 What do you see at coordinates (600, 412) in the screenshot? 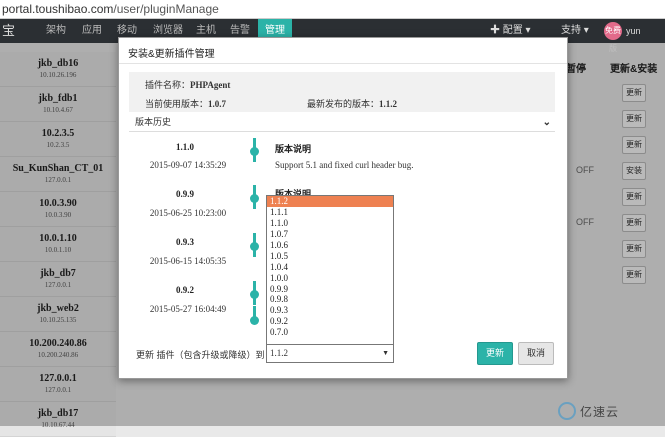
I see `watermark-text: 亿速云` at bounding box center [600, 412].